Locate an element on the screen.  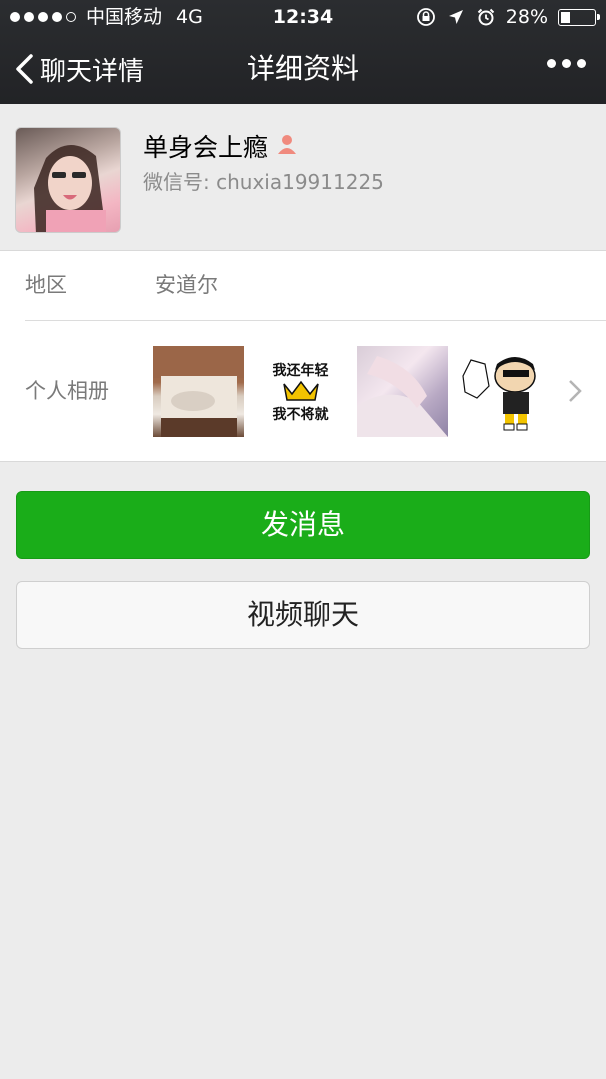
location-icon is located at coordinates (456, 17).